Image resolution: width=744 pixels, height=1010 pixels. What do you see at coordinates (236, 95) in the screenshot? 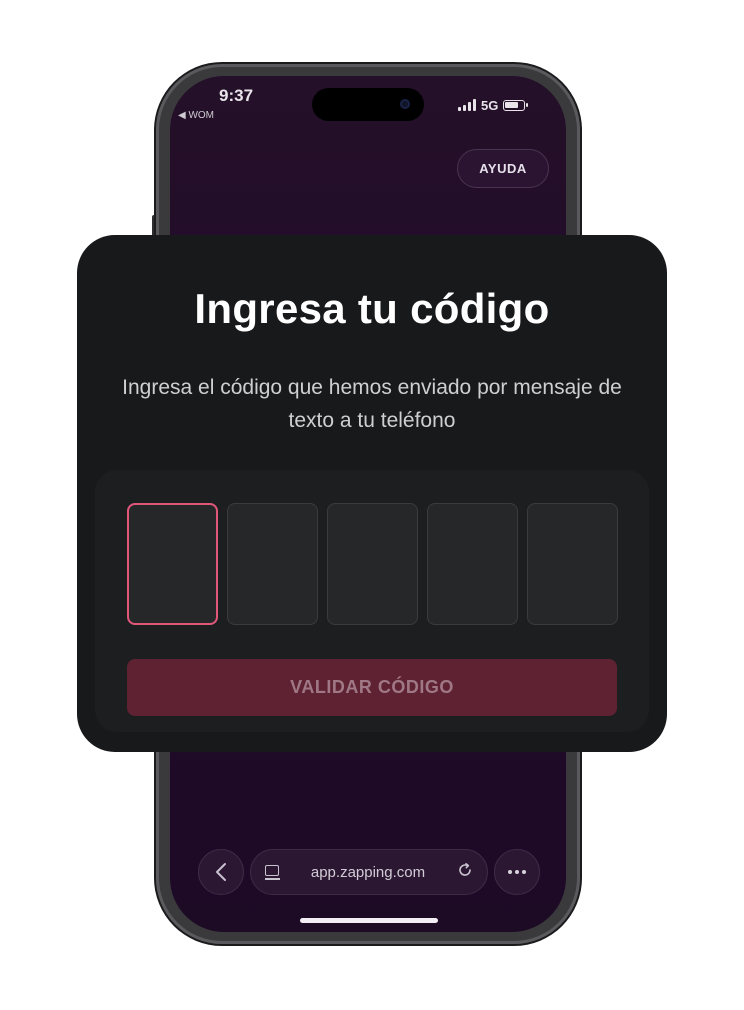
I see `status-time: 9:37` at bounding box center [236, 95].